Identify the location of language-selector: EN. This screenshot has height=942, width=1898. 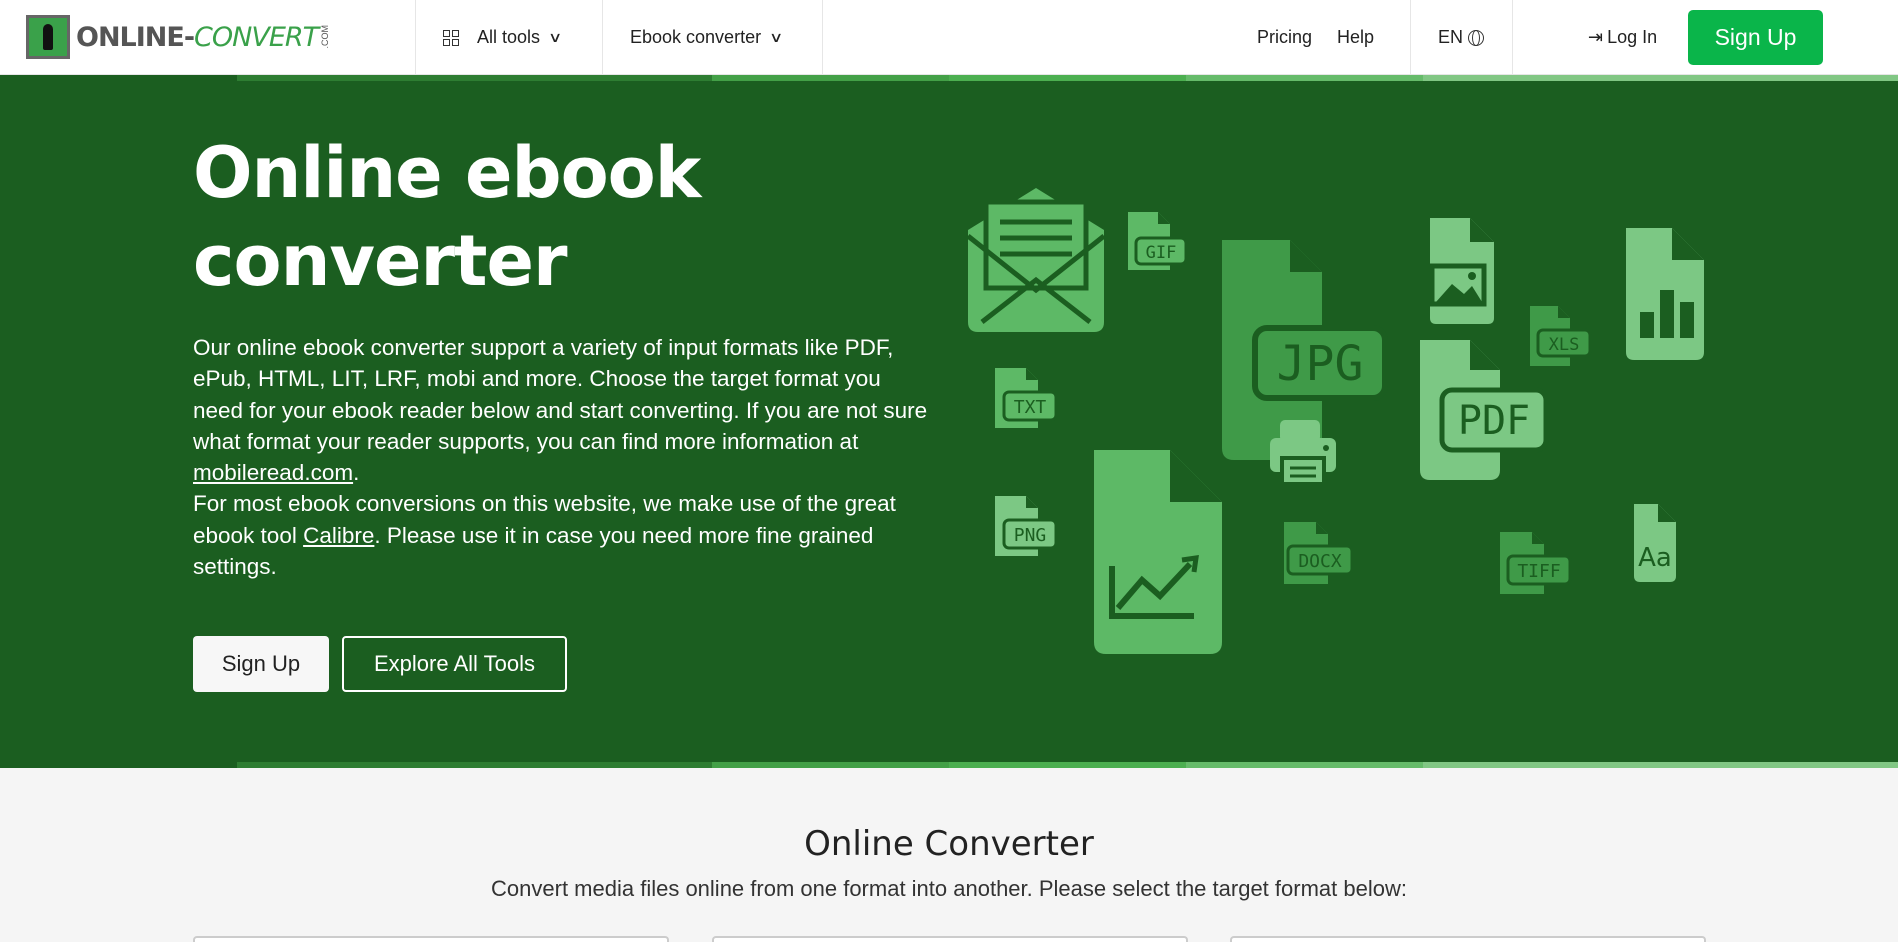
(1461, 37).